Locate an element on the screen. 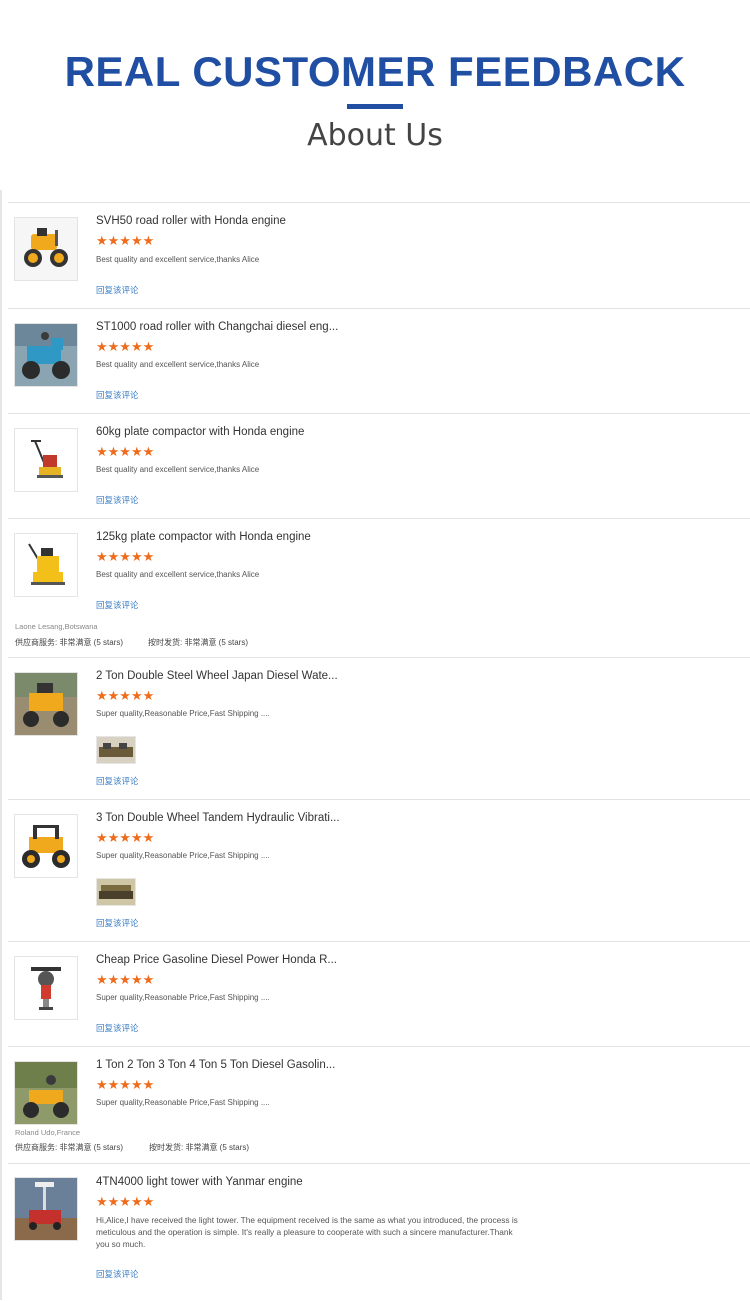  page-header: REAL CUSTOMER FEEDBACK About Us is located at coordinates (375, 95).